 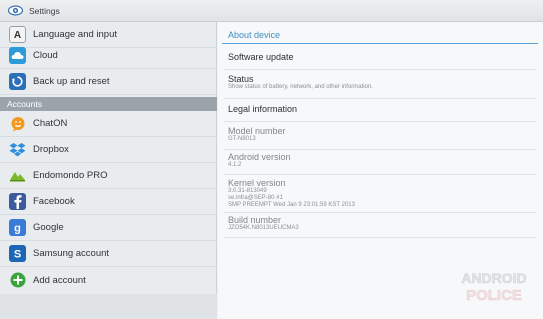 What do you see at coordinates (71, 253) in the screenshot?
I see `sidebar-item-label: Samsung account` at bounding box center [71, 253].